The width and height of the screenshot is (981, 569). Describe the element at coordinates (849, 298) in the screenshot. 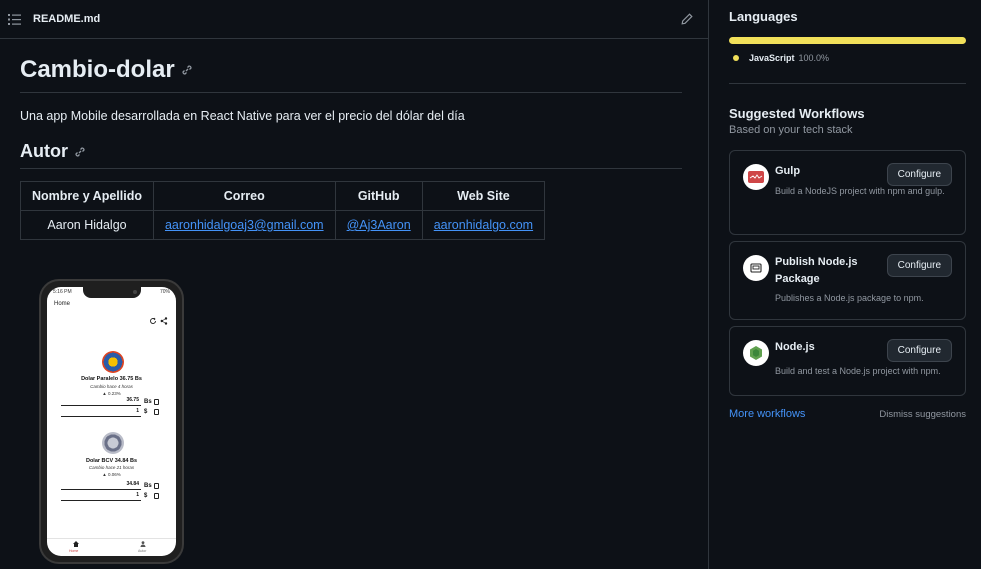

I see `workflow-desc: Publishes a Node.js package to npm.` at that location.